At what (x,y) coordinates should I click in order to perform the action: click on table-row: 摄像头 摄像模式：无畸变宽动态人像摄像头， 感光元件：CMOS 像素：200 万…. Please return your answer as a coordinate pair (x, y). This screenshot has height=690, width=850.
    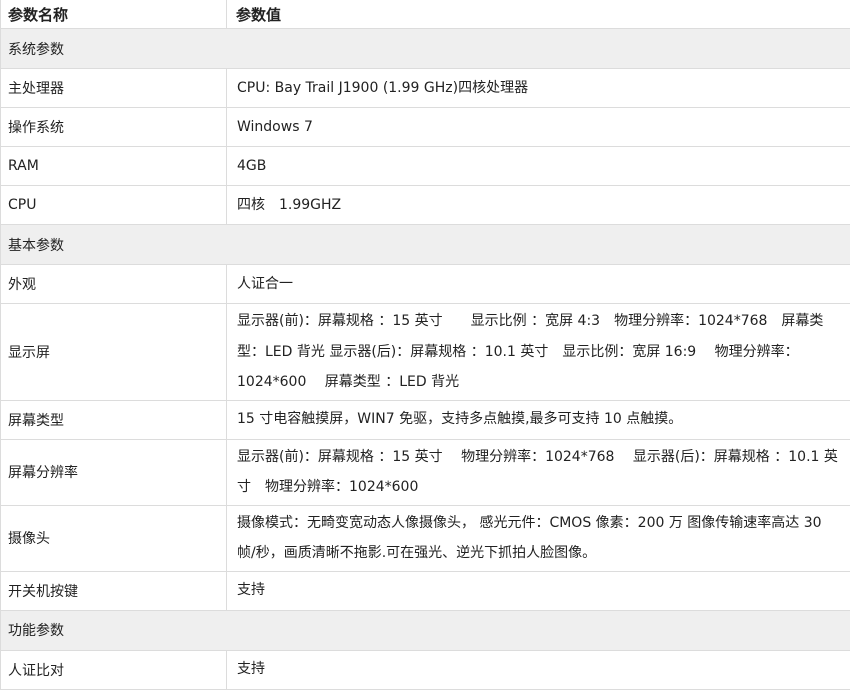
    Looking at the image, I should click on (425, 538).